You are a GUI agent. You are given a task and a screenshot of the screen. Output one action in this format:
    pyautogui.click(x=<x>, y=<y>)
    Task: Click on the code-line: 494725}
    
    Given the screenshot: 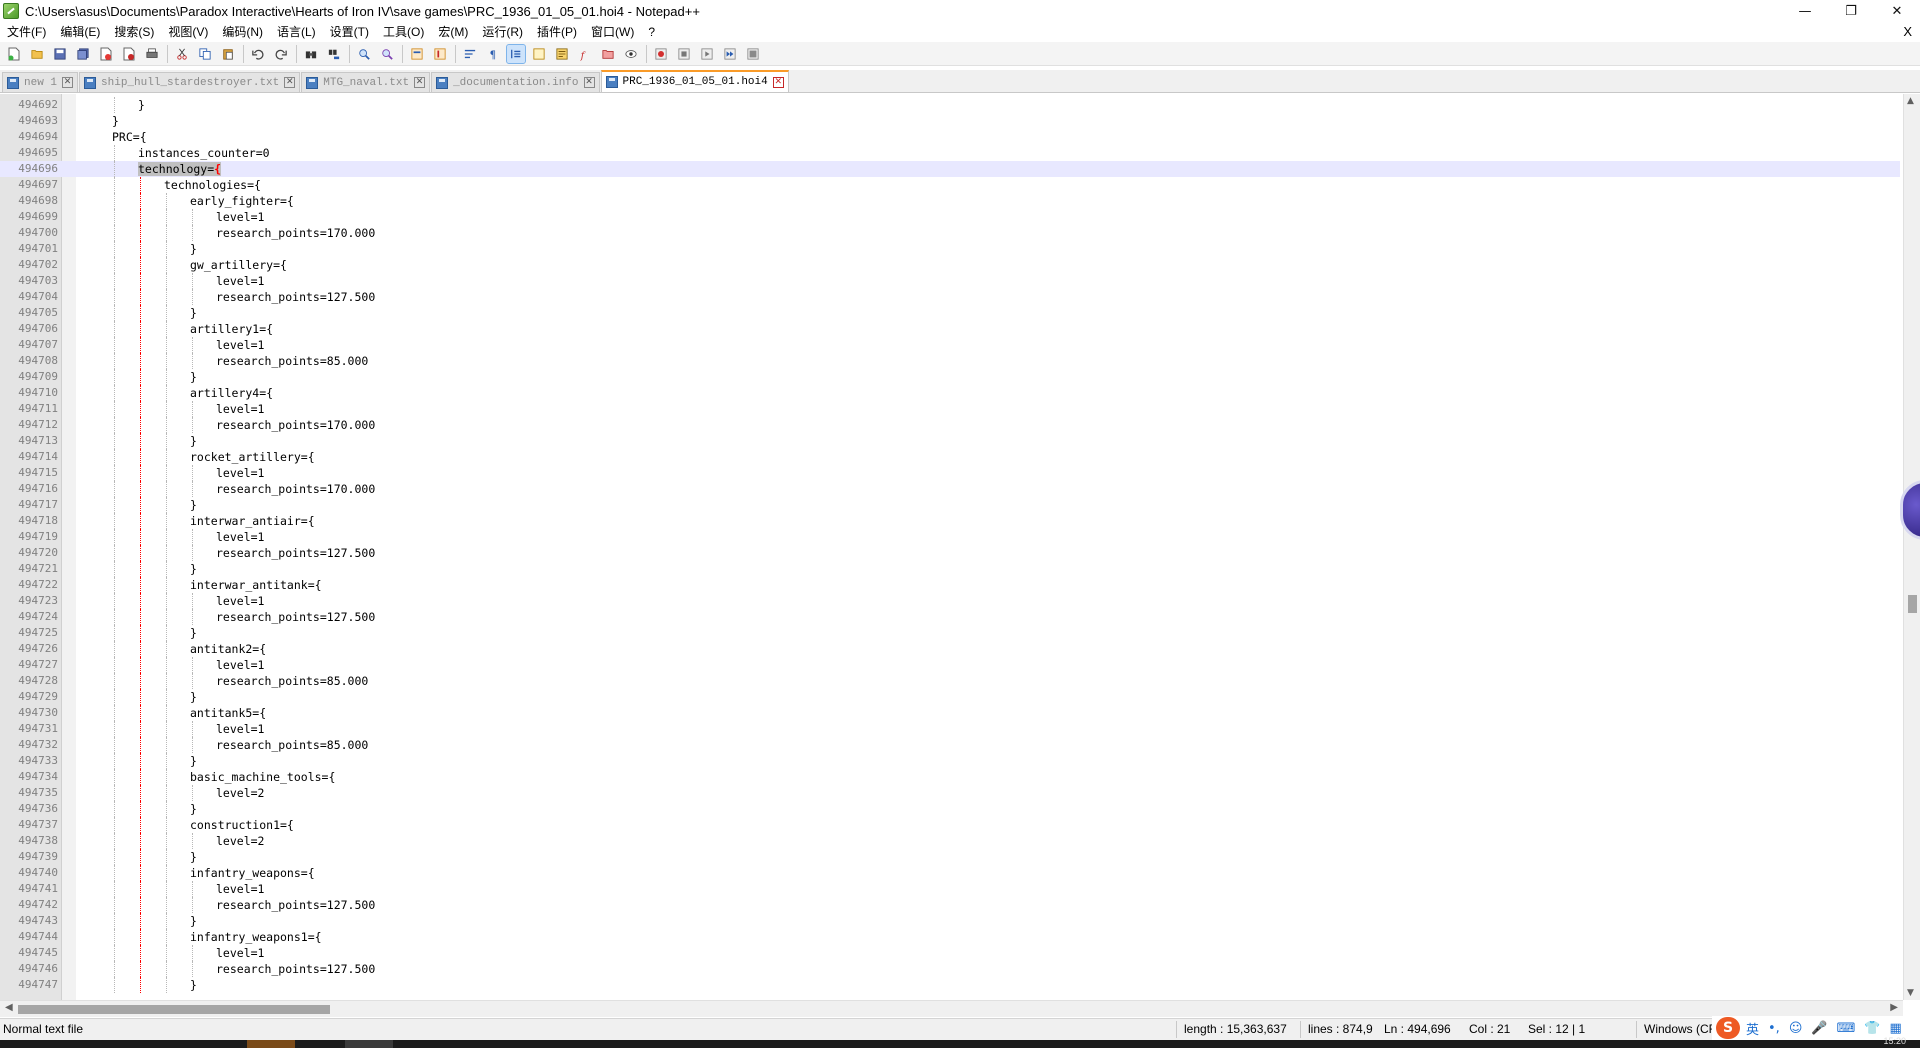 What is the action you would take?
    pyautogui.click(x=950, y=633)
    